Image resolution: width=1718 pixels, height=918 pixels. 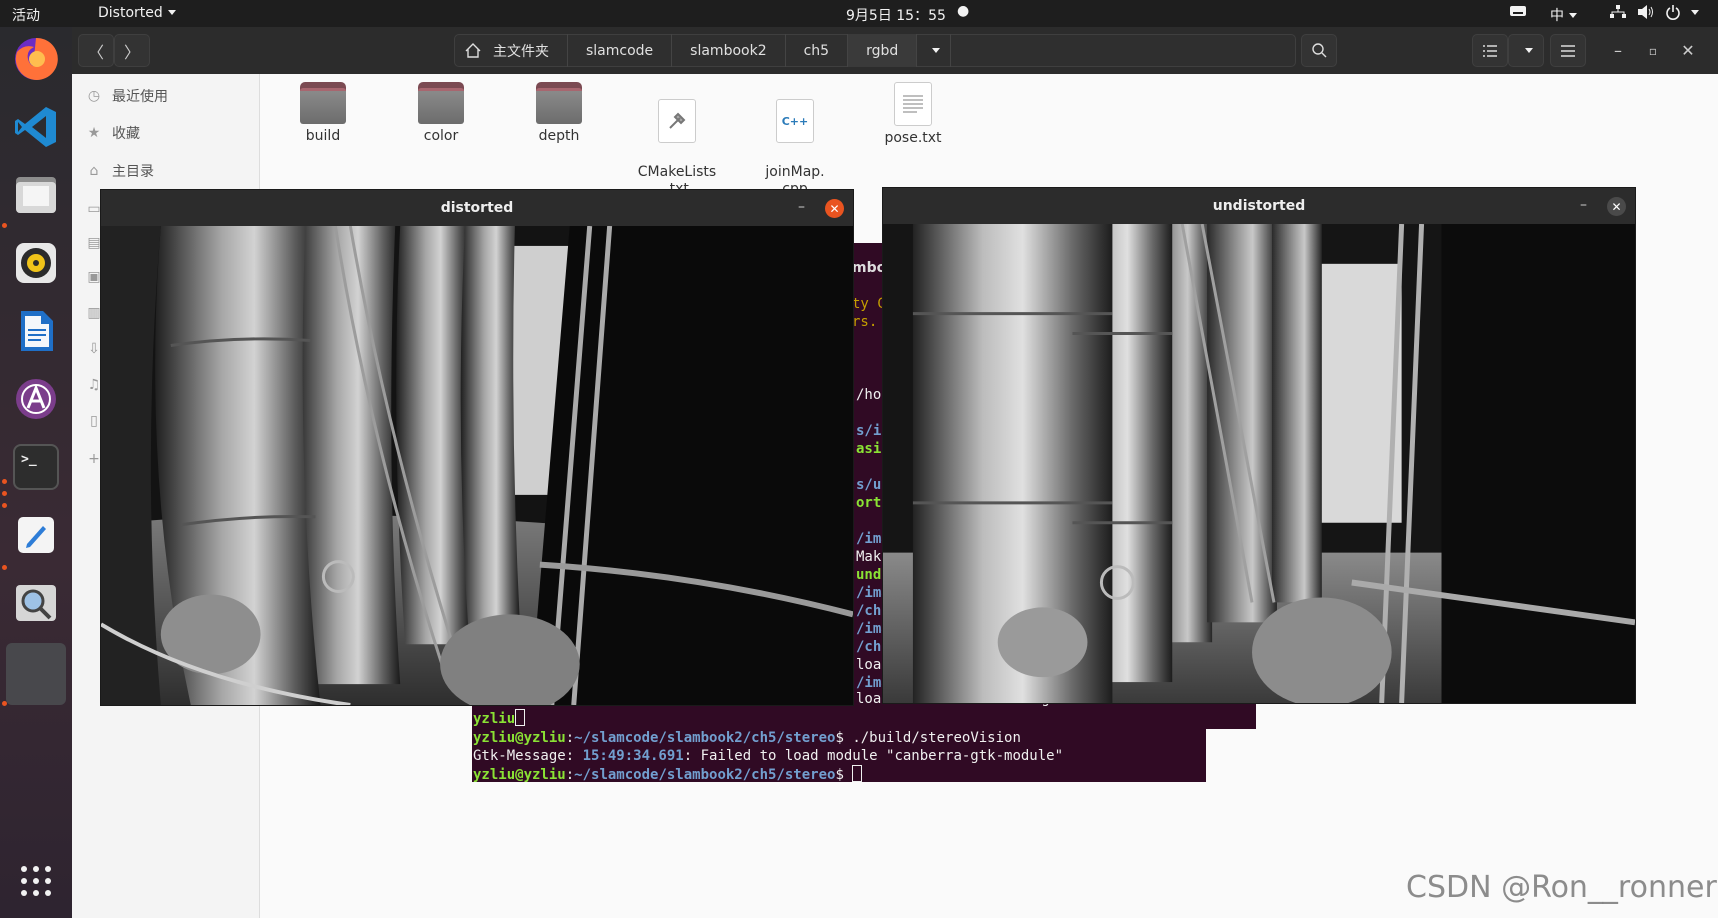 I want to click on command-text: ./build/stereoVision, so click(x=936, y=738).